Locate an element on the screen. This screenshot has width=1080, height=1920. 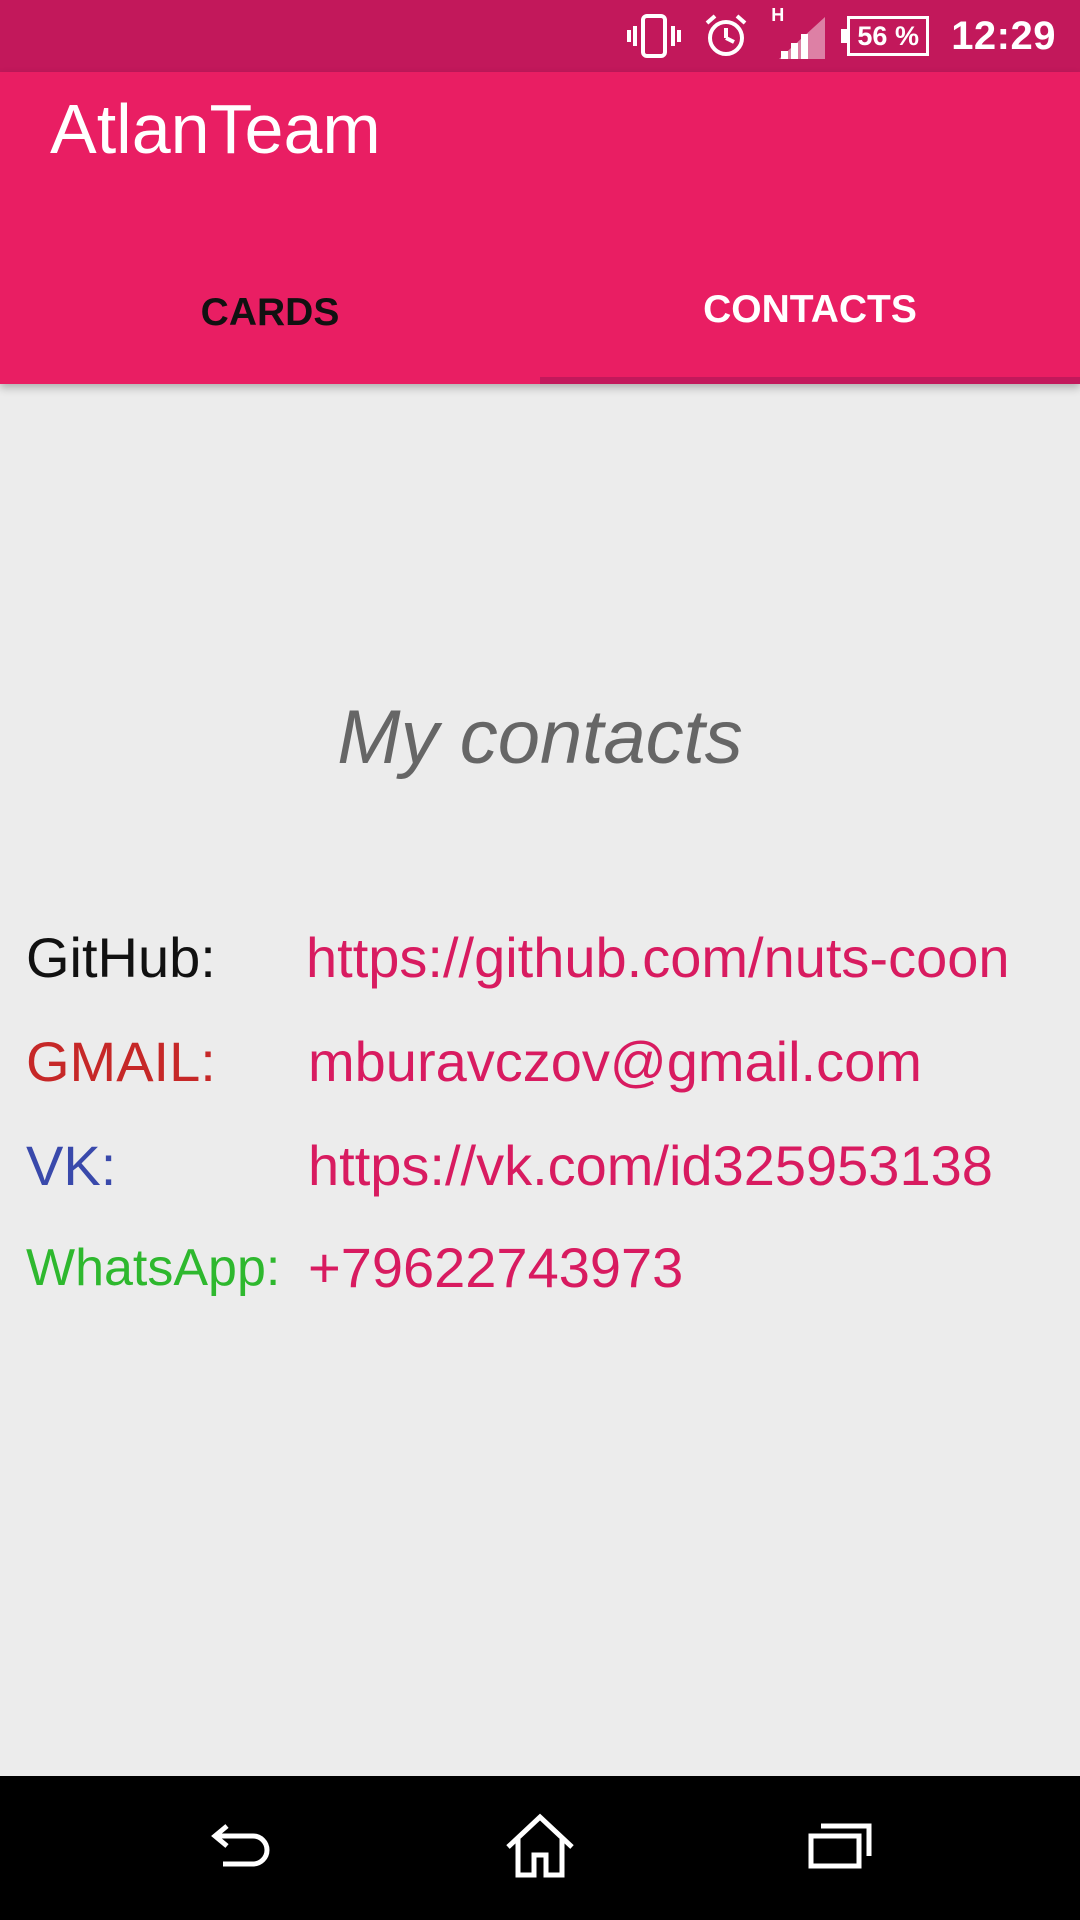
back-button is located at coordinates (240, 1848).